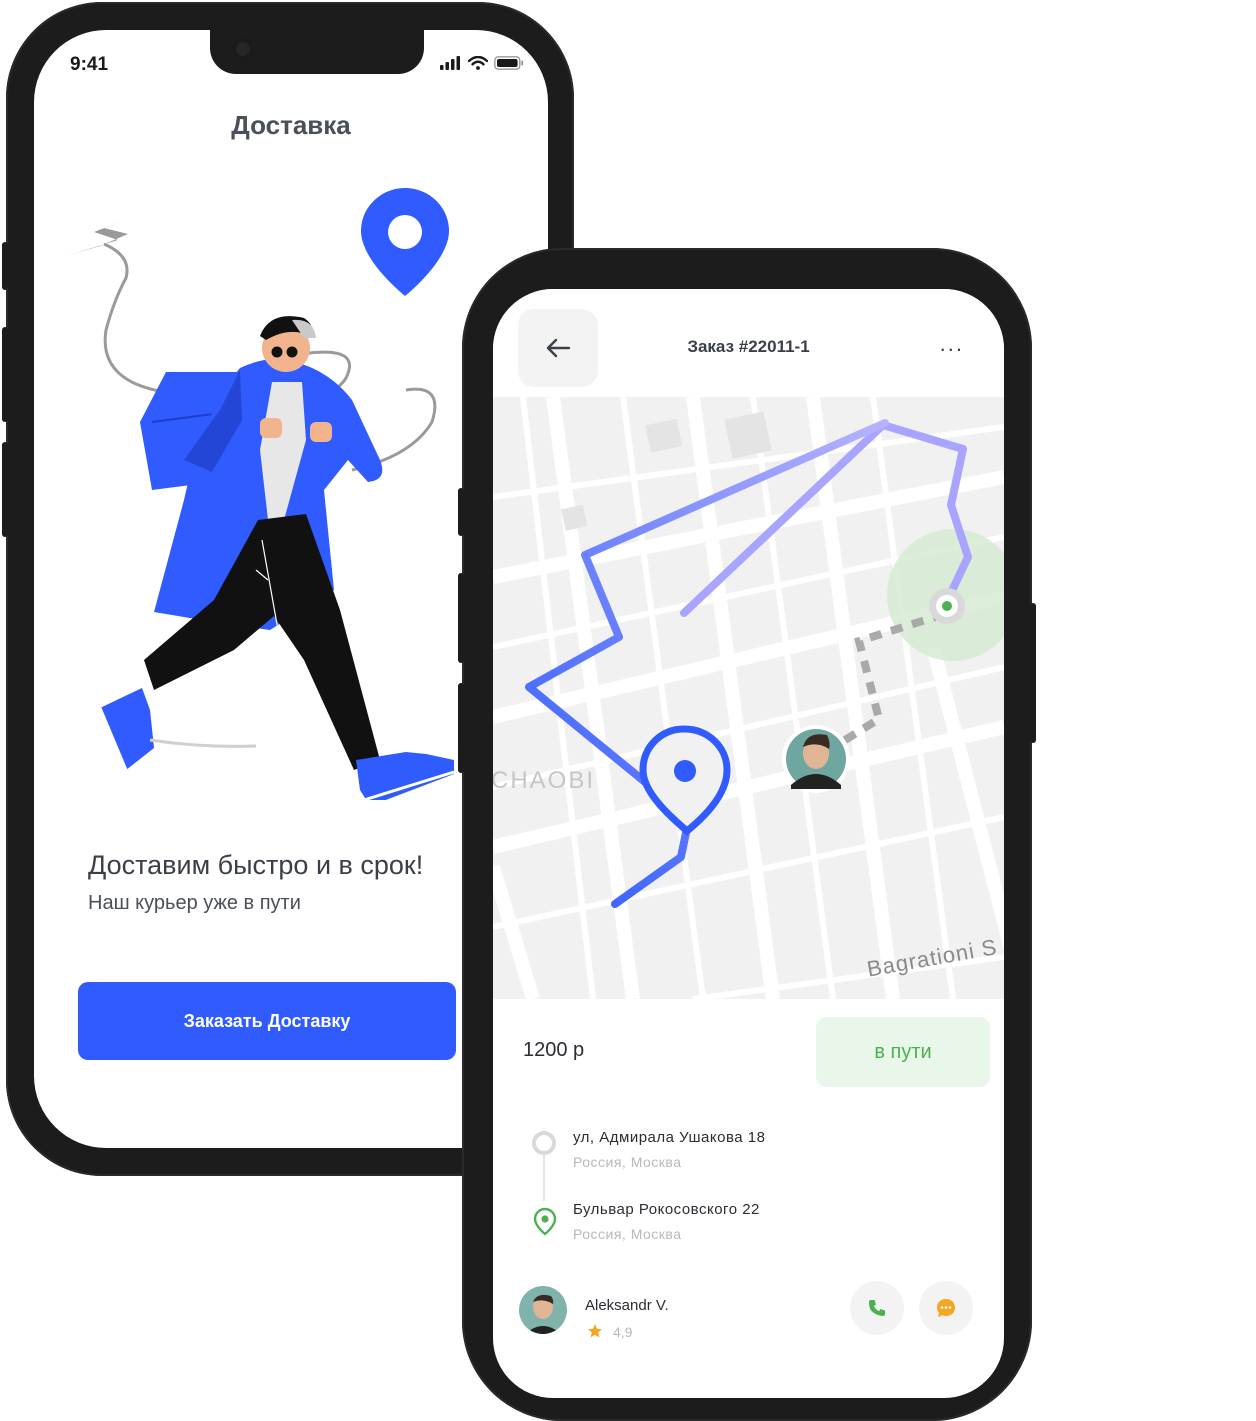  I want to click on headline: Доставим быстро и в срок!, so click(256, 865).